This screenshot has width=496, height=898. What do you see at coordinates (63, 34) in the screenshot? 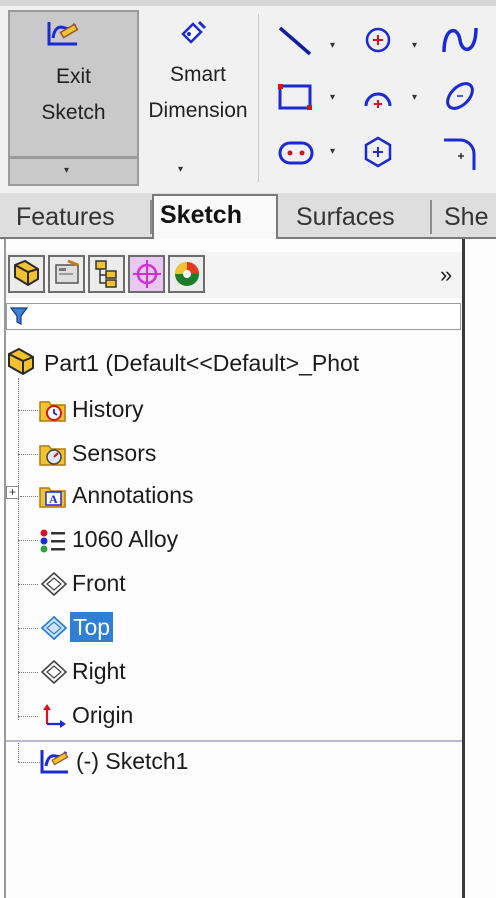
I see `exit-sketch-icon` at bounding box center [63, 34].